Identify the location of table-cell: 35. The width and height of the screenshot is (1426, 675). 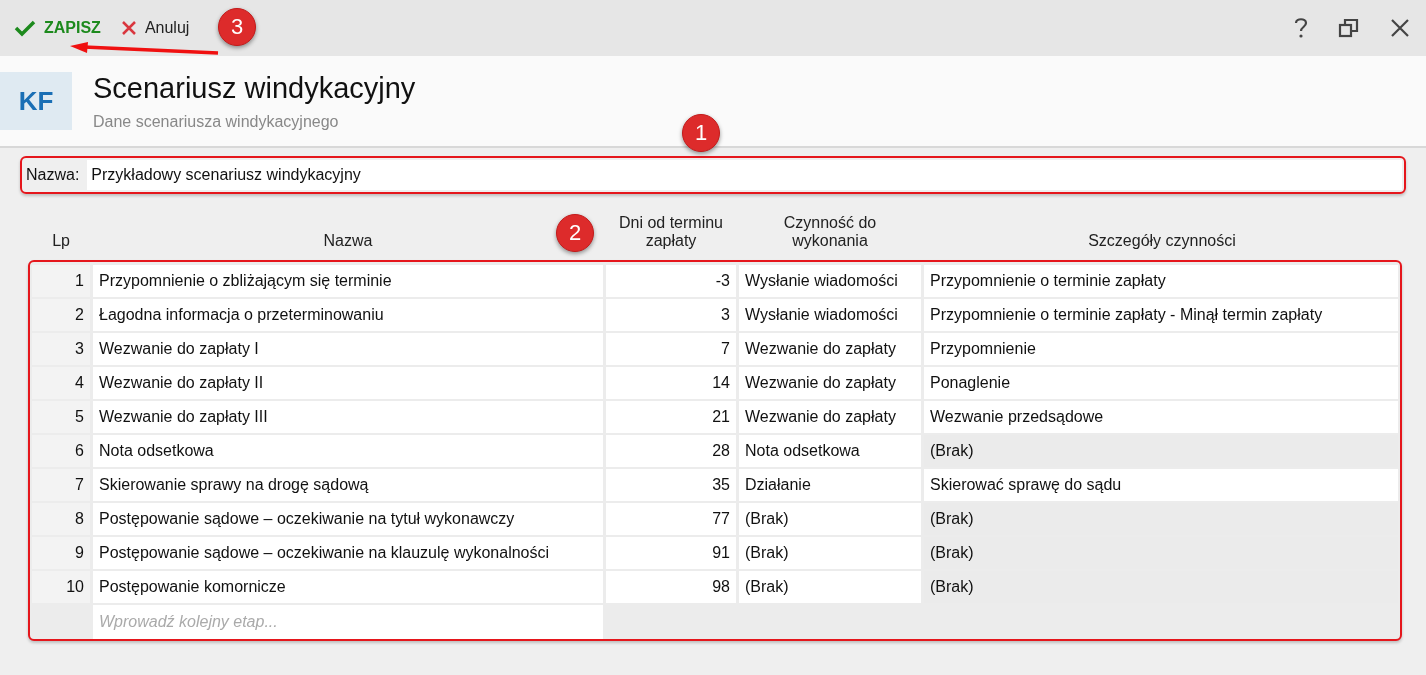
(671, 485).